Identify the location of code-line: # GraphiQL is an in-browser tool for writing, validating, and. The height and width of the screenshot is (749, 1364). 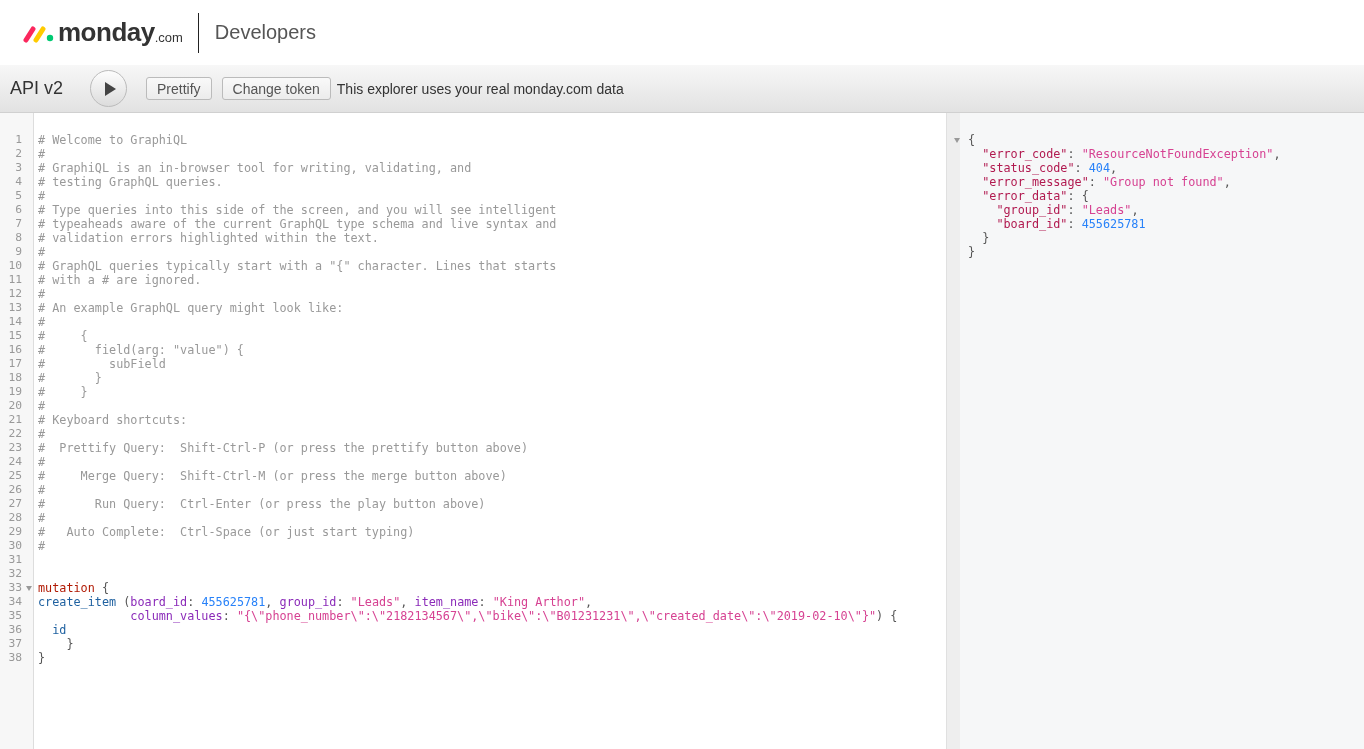
(255, 168).